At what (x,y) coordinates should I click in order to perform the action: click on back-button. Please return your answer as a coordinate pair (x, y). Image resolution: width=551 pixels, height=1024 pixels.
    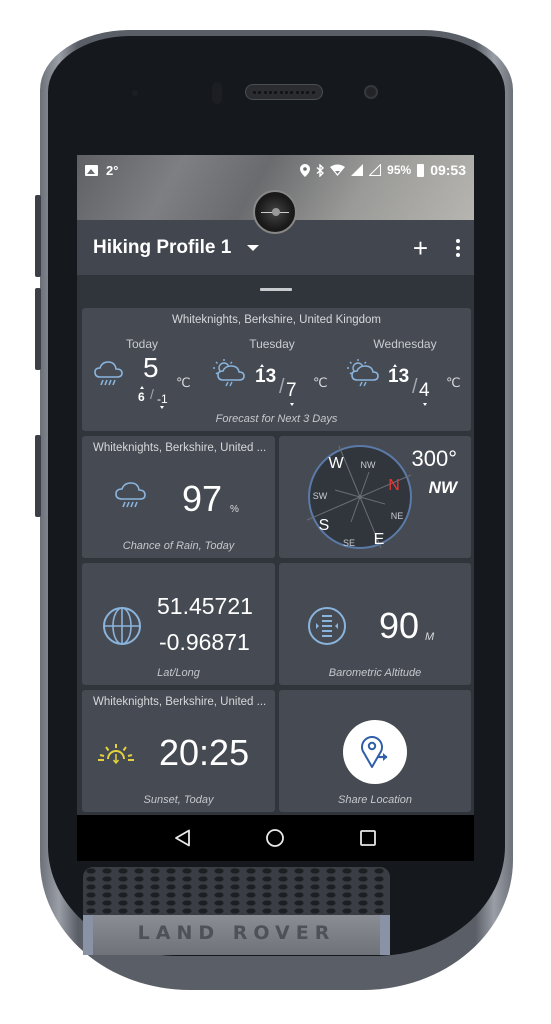
    Looking at the image, I should click on (183, 838).